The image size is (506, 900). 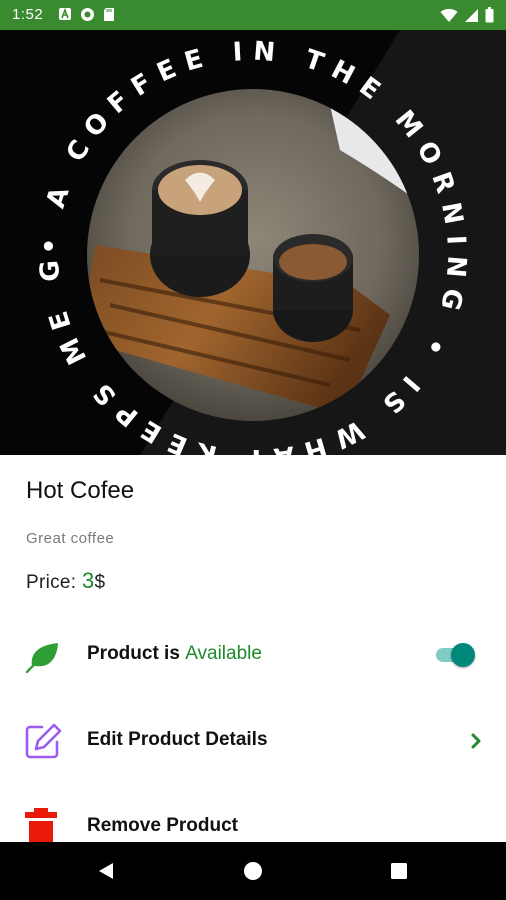 What do you see at coordinates (70, 538) in the screenshot?
I see `product-description: Great coffee` at bounding box center [70, 538].